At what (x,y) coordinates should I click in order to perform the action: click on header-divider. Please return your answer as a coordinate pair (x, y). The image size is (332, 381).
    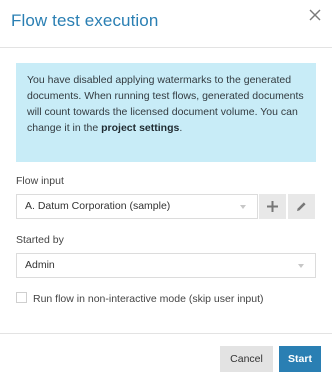
    Looking at the image, I should click on (166, 47).